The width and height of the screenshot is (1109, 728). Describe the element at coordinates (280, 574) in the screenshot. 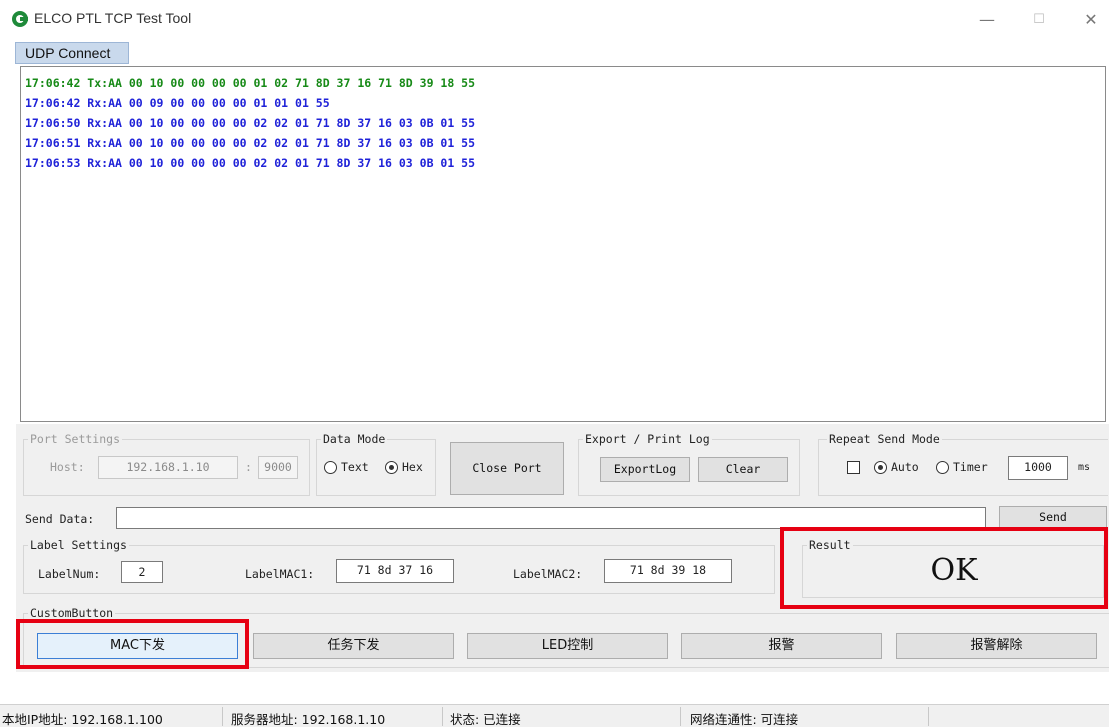

I see `labelmac1-label: LabelMAC1:` at that location.